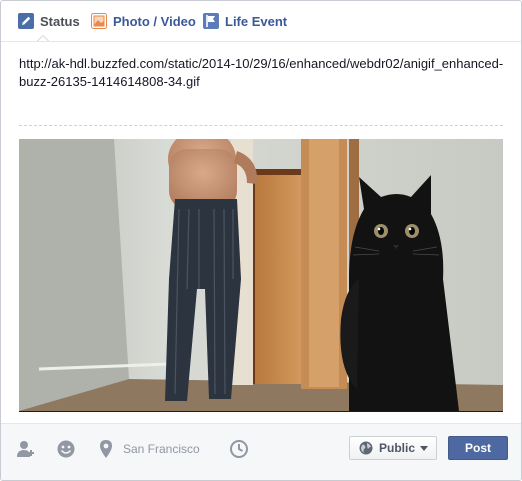  What do you see at coordinates (478, 448) in the screenshot?
I see `post-button: Post` at bounding box center [478, 448].